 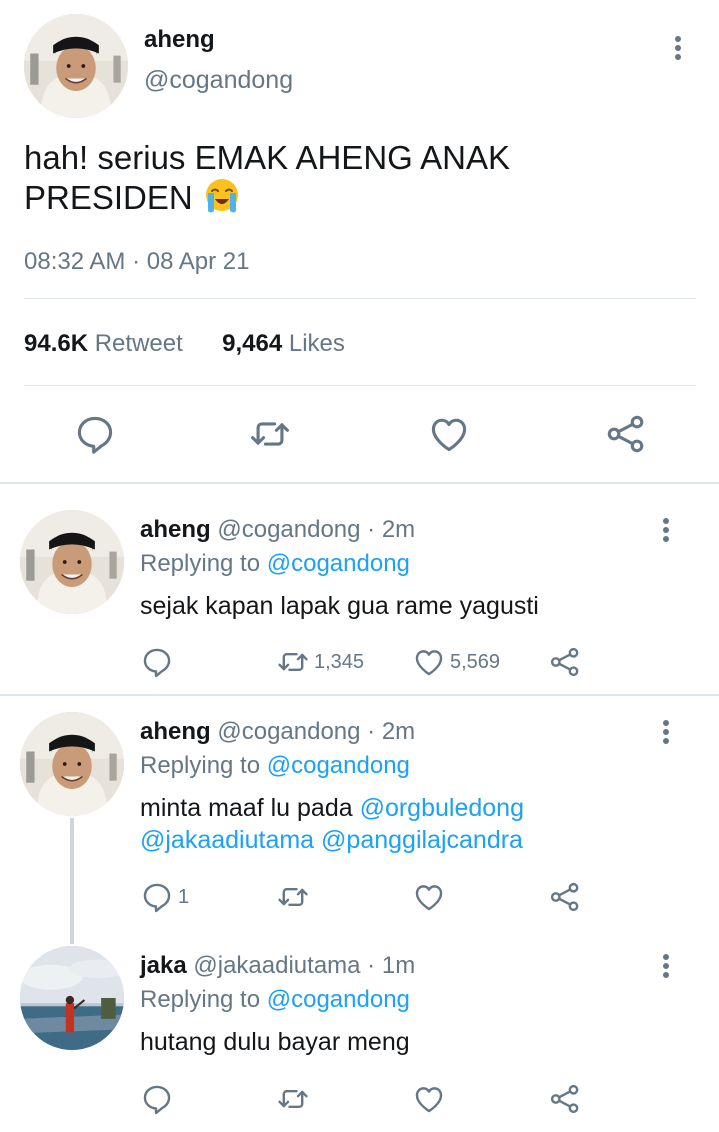 What do you see at coordinates (184, 896) in the screenshot?
I see `reply-count: 1` at bounding box center [184, 896].